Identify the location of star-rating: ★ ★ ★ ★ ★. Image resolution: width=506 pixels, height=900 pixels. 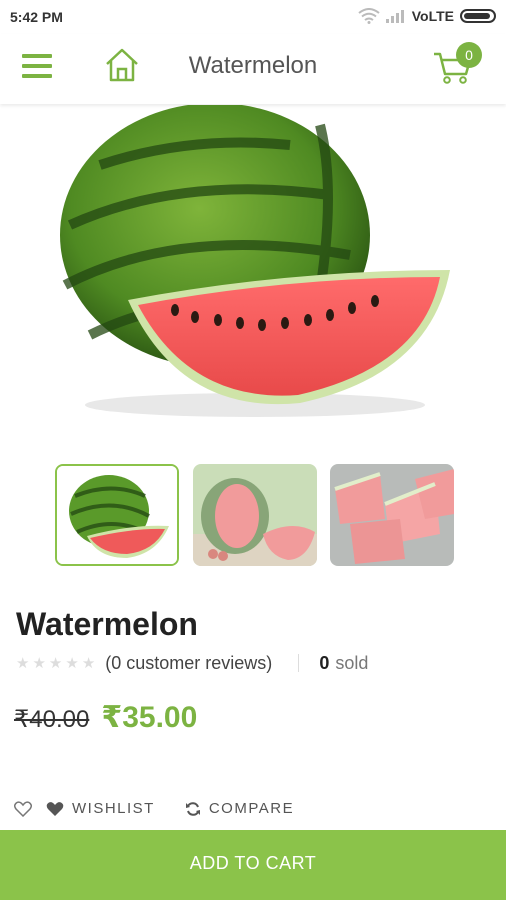
(55, 663).